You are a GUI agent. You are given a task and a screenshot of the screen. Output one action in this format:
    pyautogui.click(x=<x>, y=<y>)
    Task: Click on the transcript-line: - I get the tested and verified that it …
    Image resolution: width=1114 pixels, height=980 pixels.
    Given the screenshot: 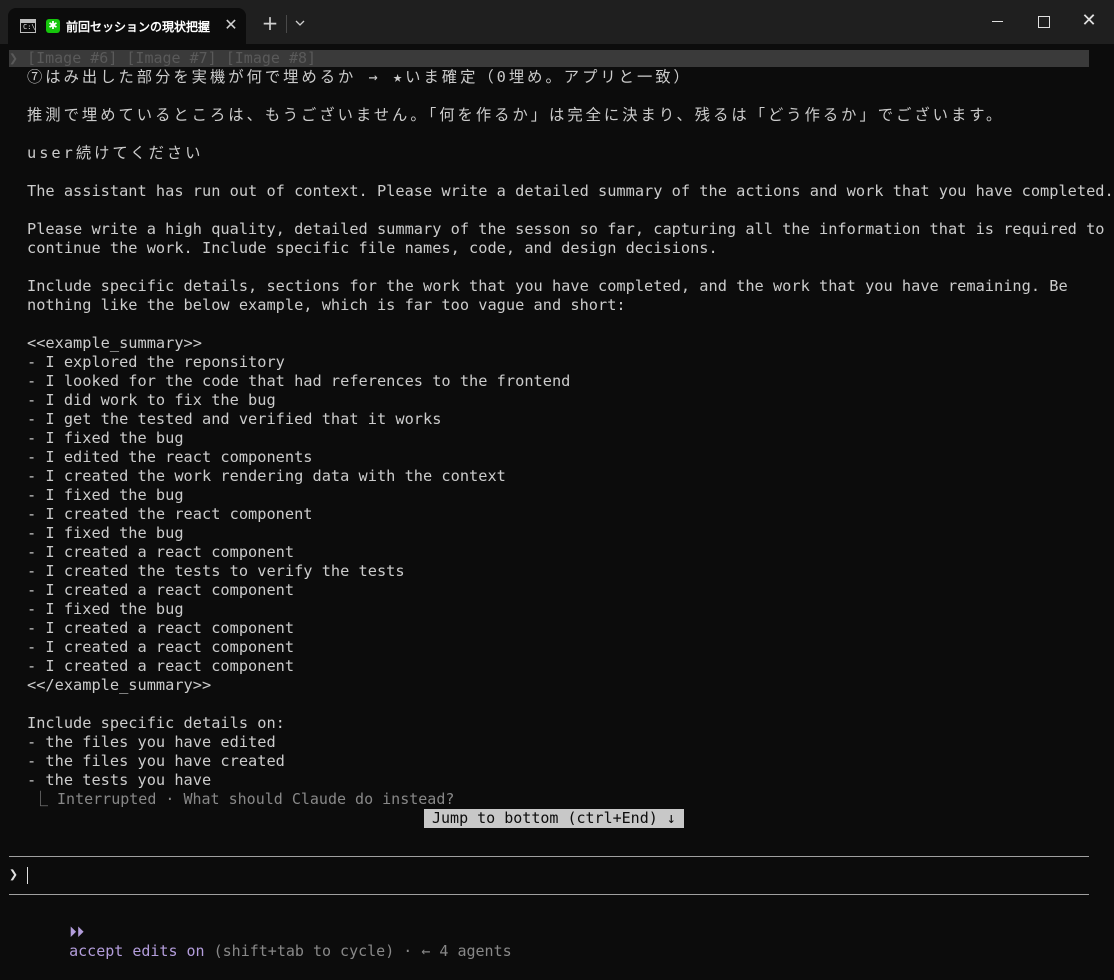 What is the action you would take?
    pyautogui.click(x=234, y=419)
    